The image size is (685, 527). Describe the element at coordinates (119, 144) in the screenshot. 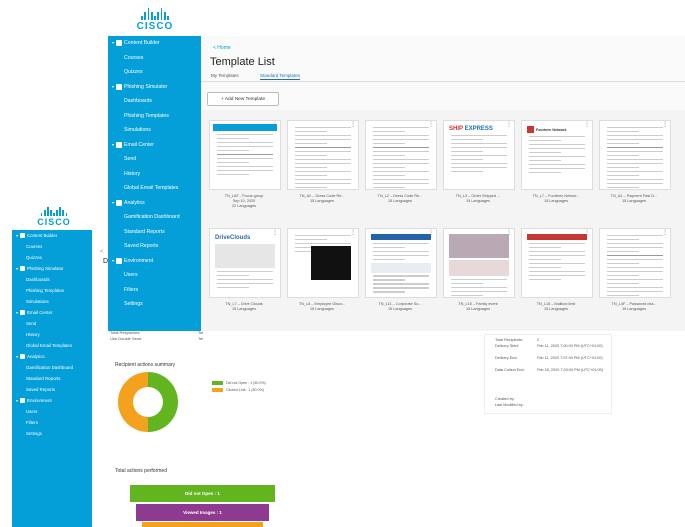

I see `envelope-icon` at that location.